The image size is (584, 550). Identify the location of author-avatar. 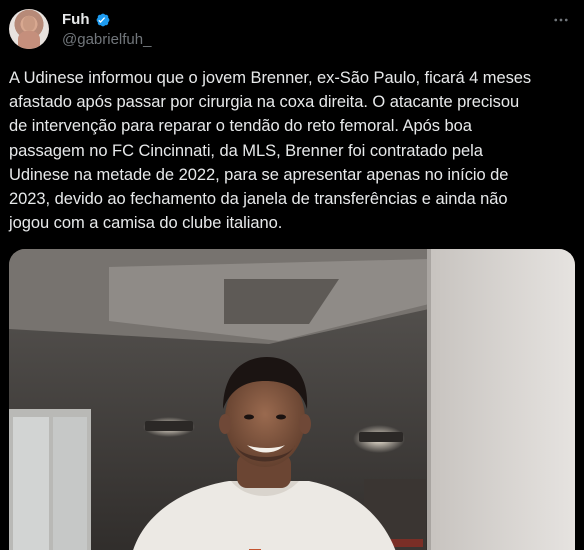
(29, 29).